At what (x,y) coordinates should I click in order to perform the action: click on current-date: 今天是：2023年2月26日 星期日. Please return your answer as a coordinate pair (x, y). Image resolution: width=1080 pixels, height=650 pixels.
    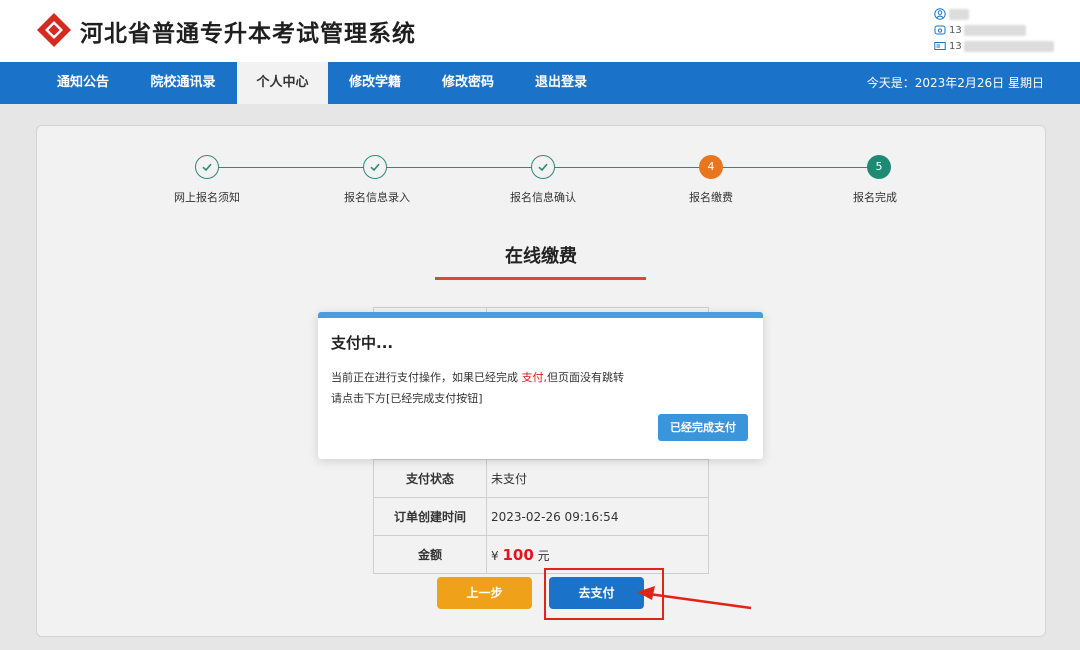
    Looking at the image, I should click on (955, 83).